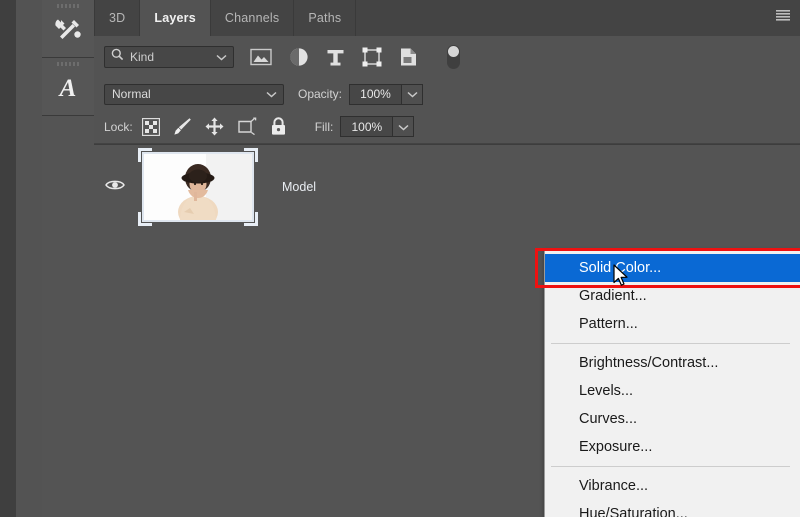 This screenshot has width=800, height=517. What do you see at coordinates (150, 126) in the screenshot?
I see `checkerboard-icon` at bounding box center [150, 126].